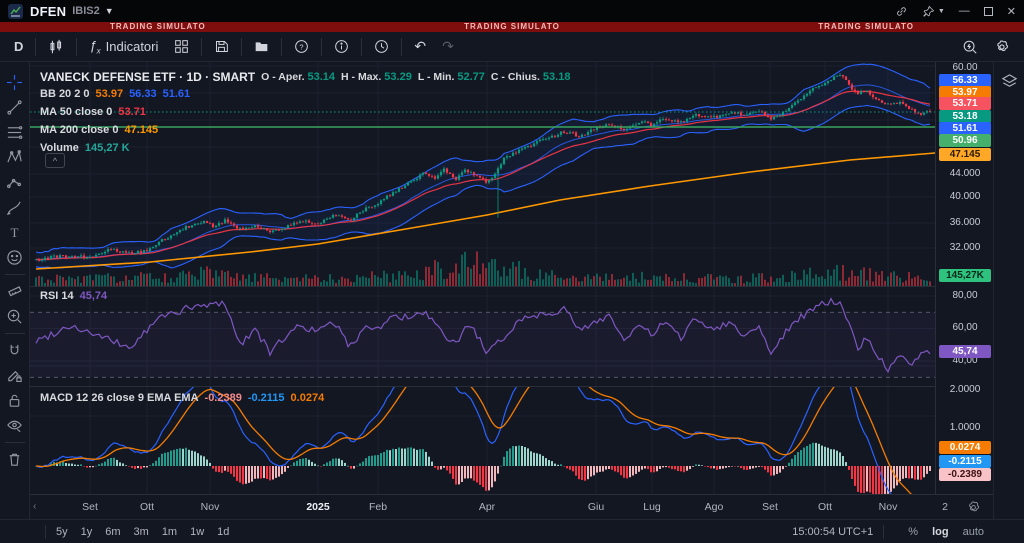  What do you see at coordinates (965, 474) in the screenshot?
I see `price-axis-badge: -0.2389` at bounding box center [965, 474].